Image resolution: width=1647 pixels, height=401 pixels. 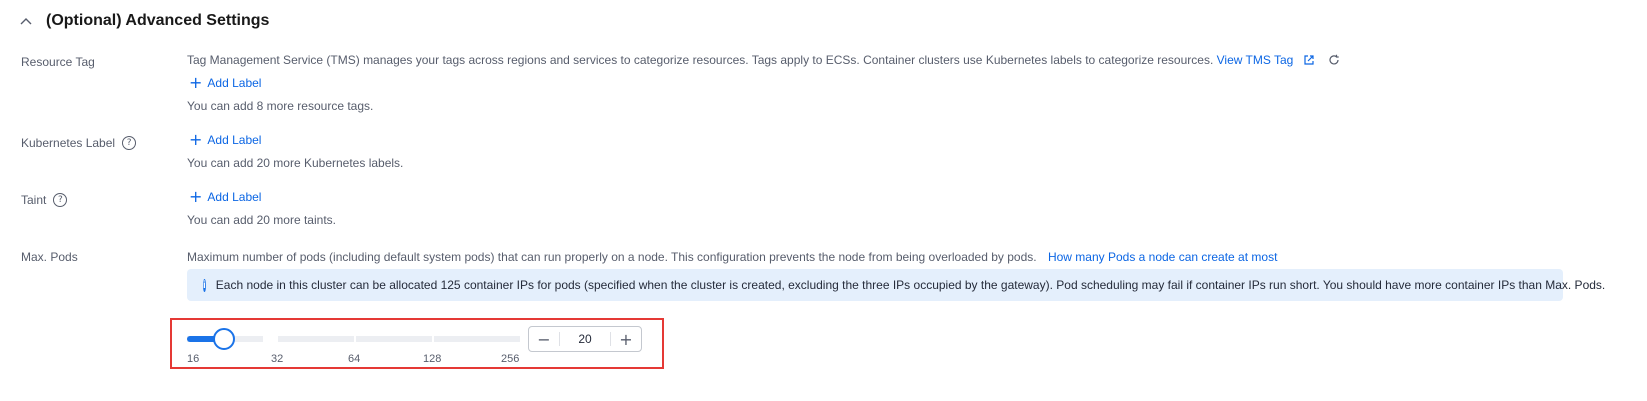 I want to click on section-header: (Optional) Advanced Settings, so click(x=144, y=21).